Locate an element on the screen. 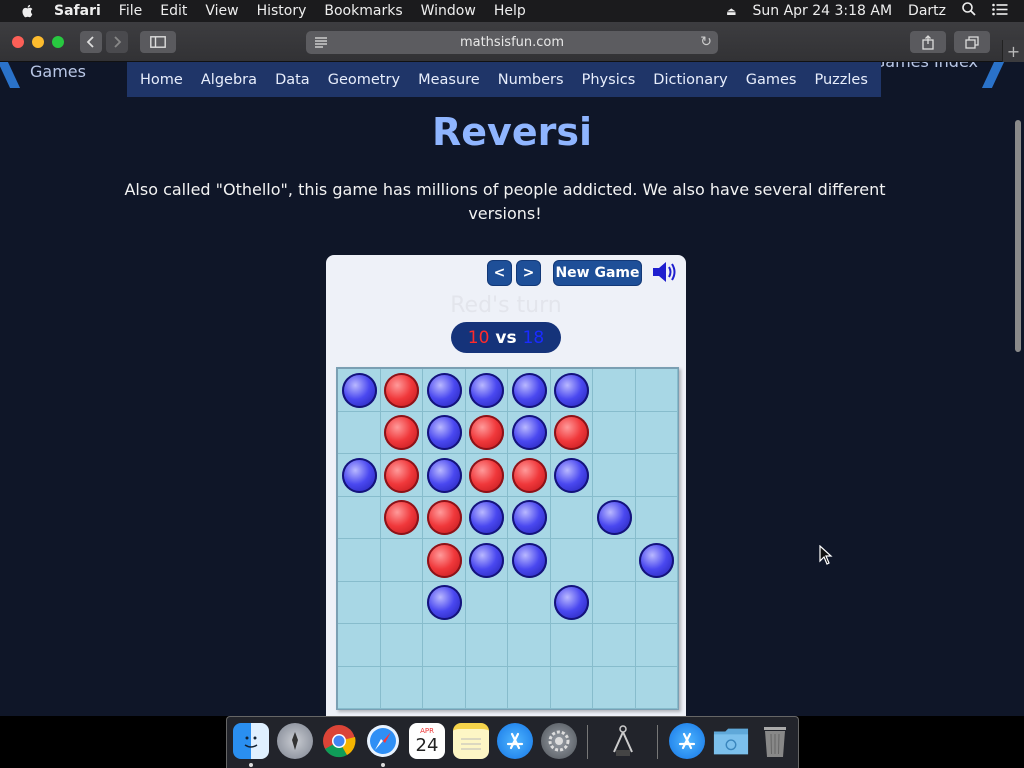  new-game-button: New Game is located at coordinates (597, 273).